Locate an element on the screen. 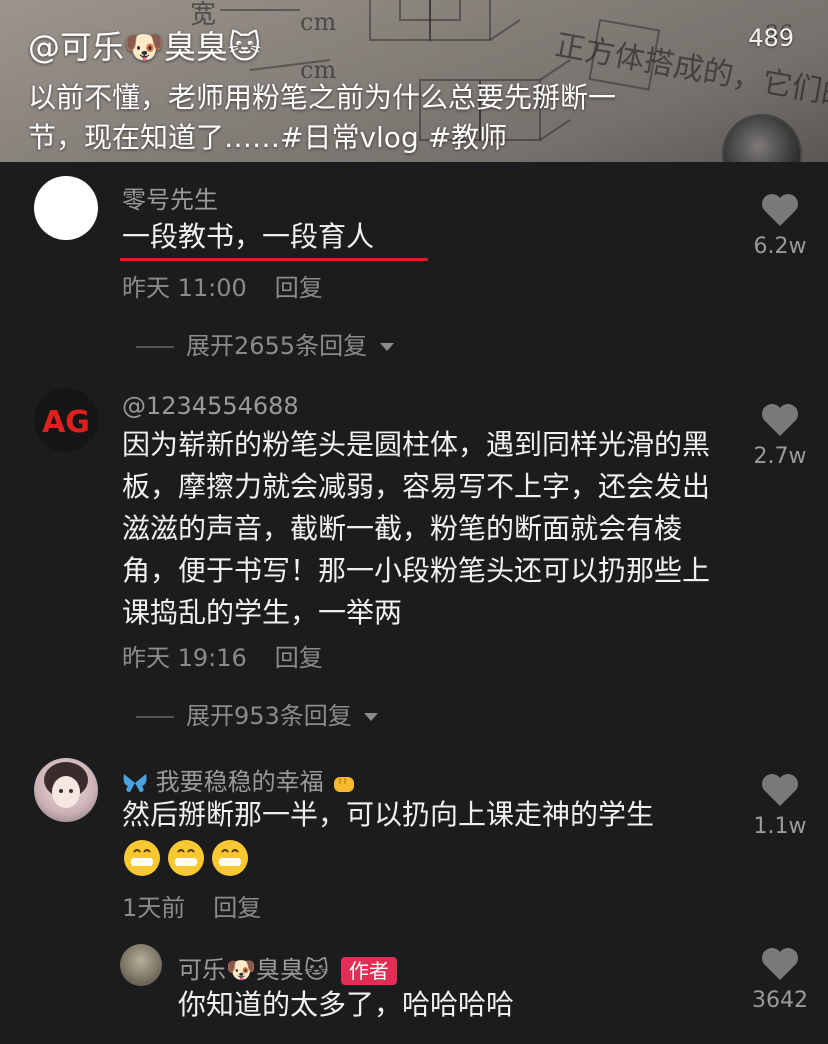 The width and height of the screenshot is (828, 1044). reply-username: 可乐🐶臭臭🐱 is located at coordinates (253, 970).